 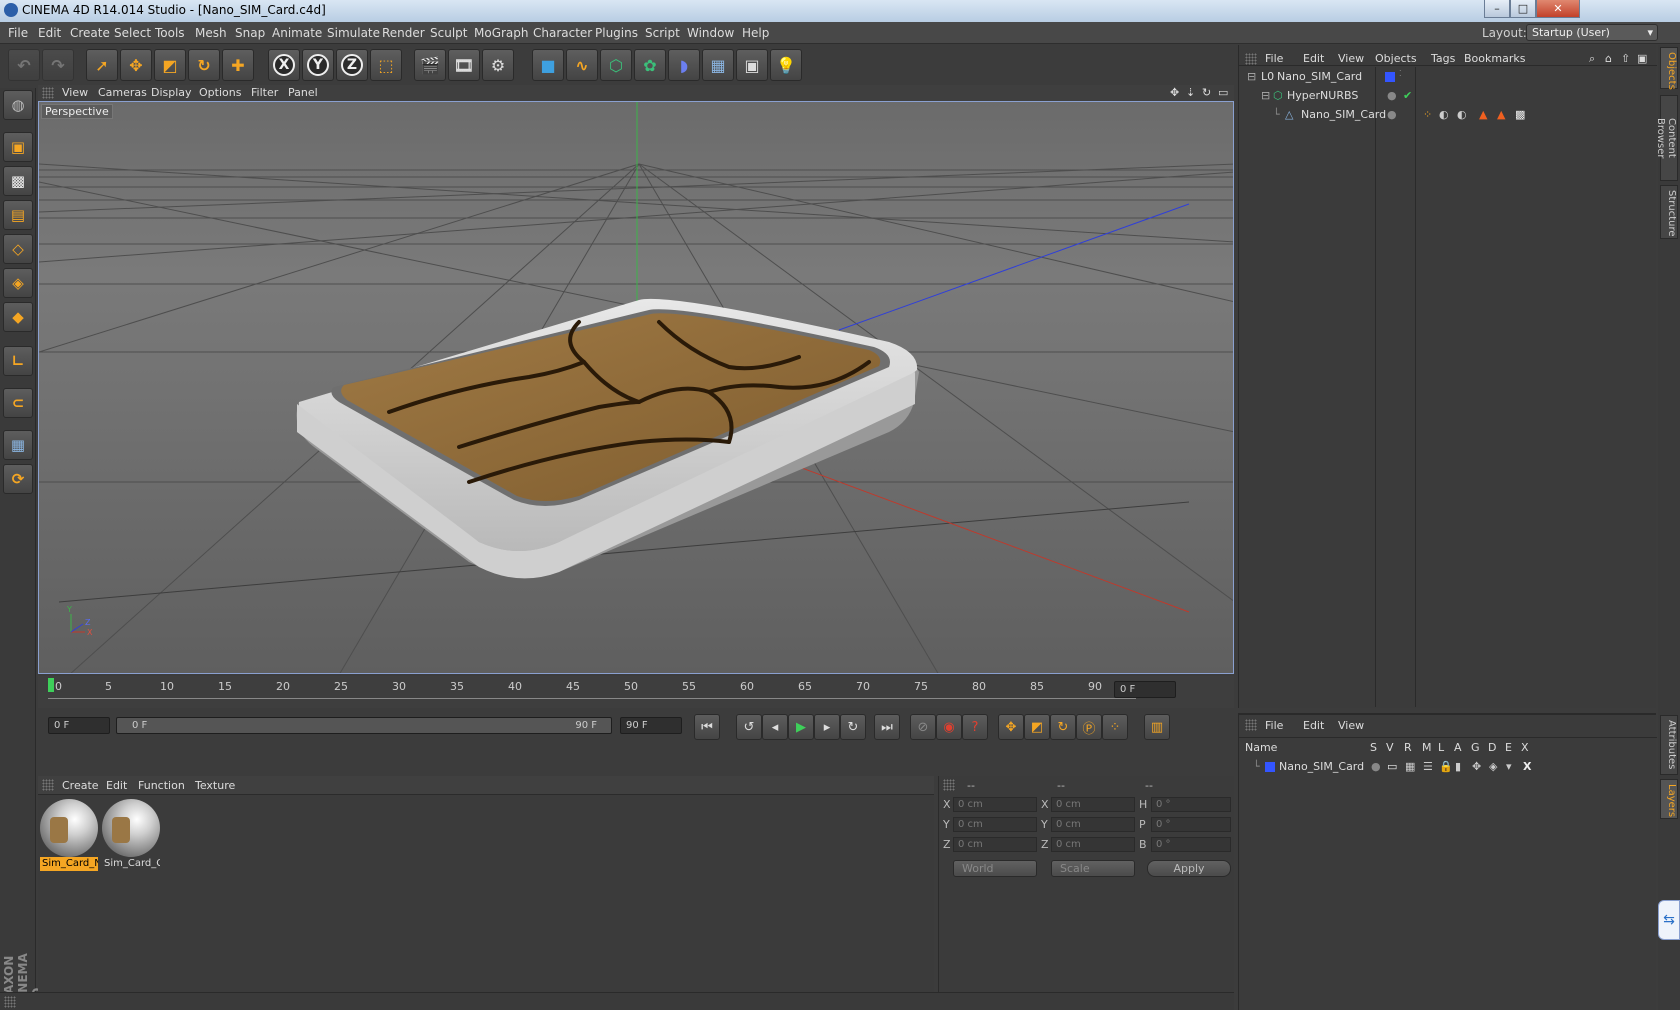 I want to click on auto-keying-icon: ◉, so click(x=949, y=727).